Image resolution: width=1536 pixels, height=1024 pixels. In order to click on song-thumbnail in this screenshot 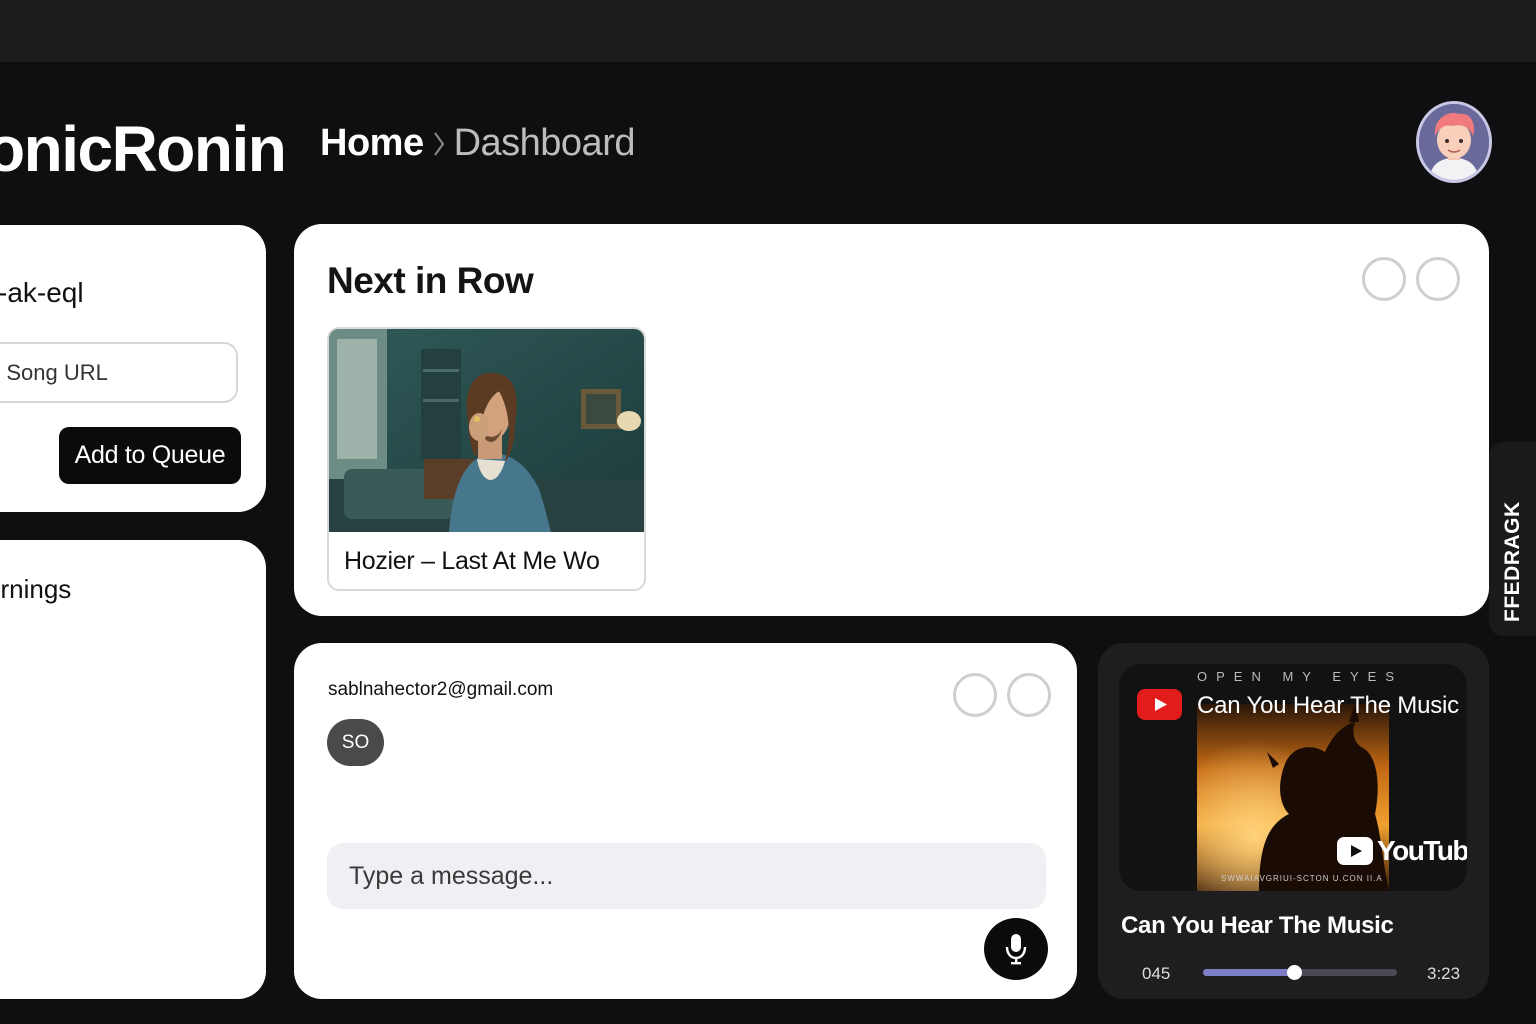, I will do `click(486, 430)`.